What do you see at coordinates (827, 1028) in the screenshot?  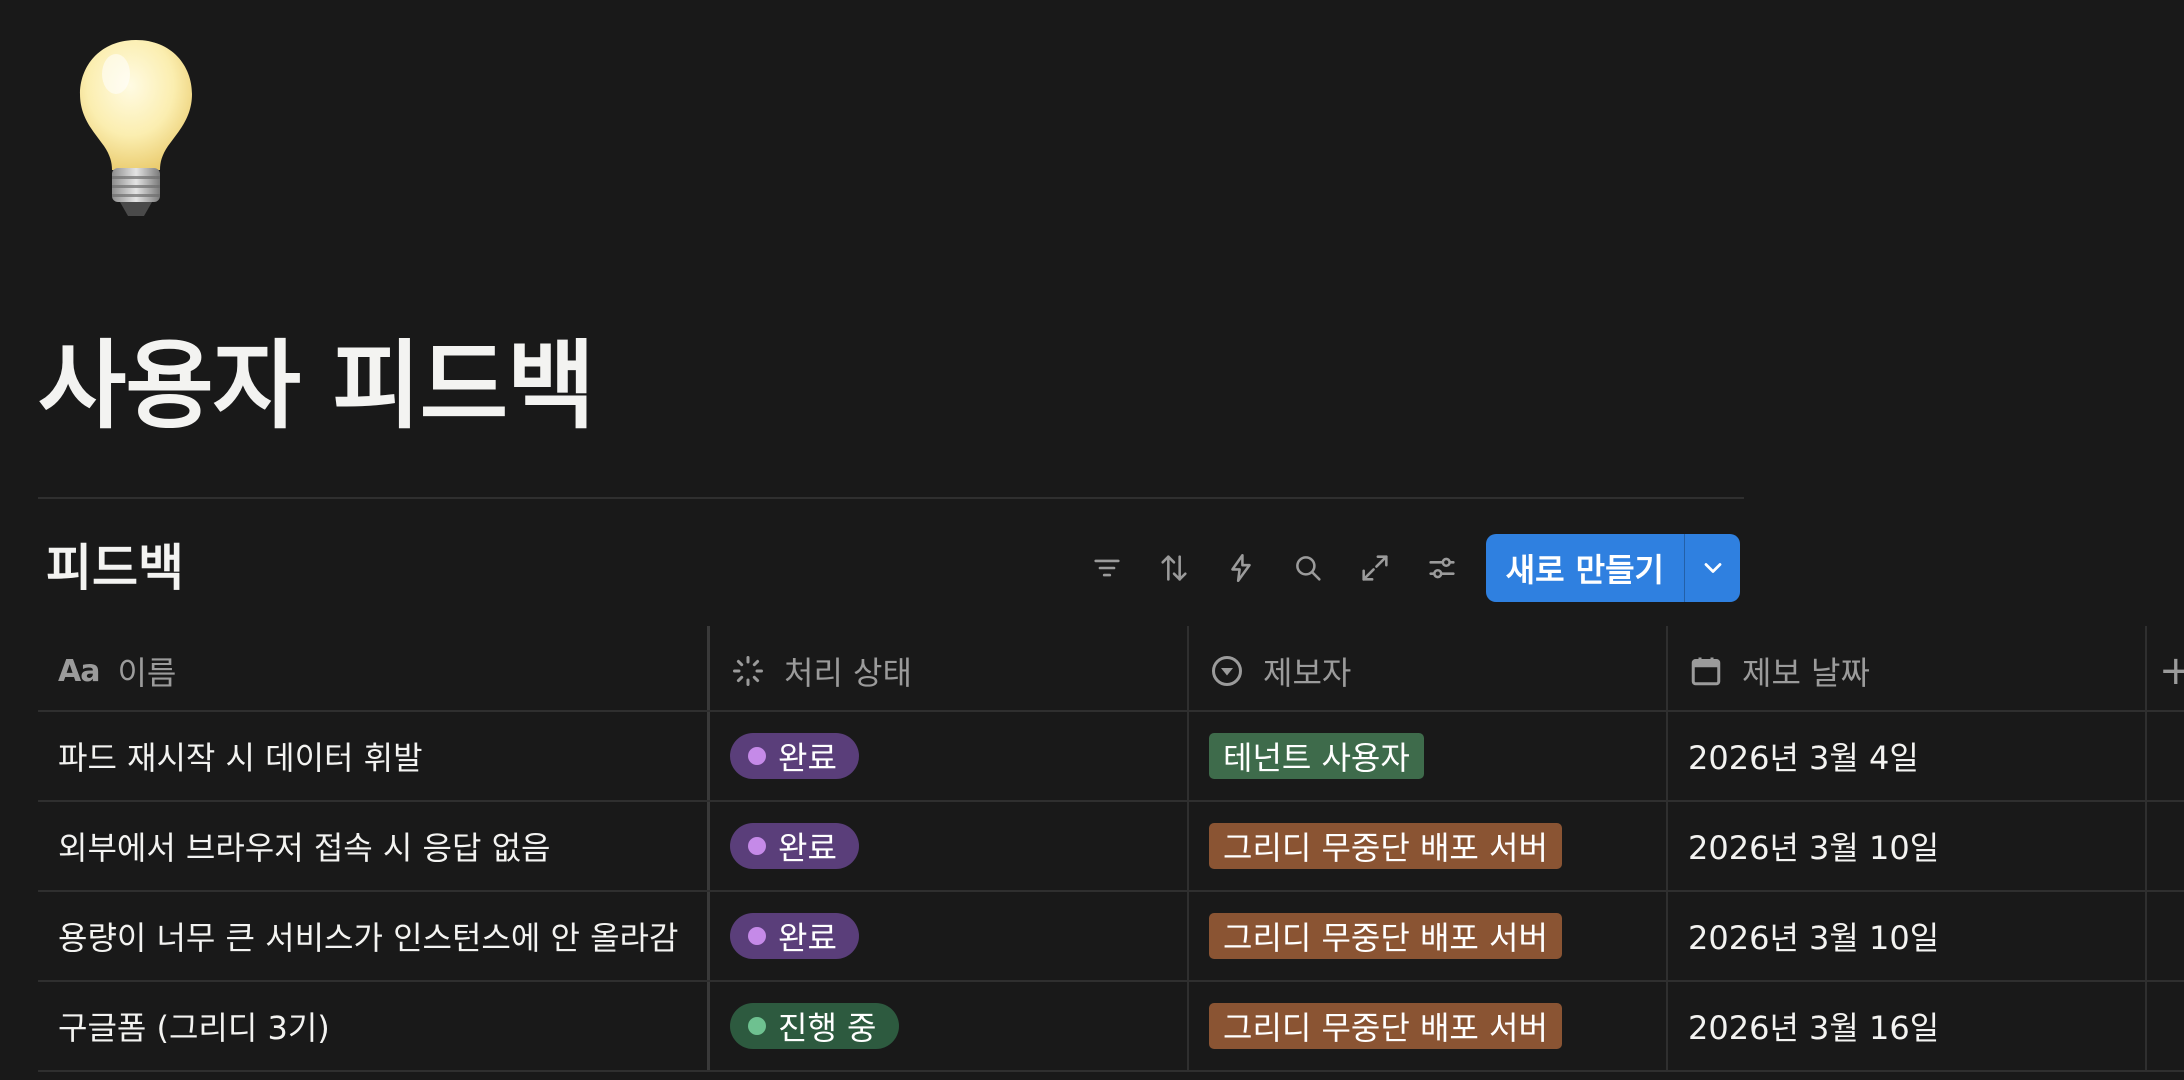 I see `status-label: 진행 중` at bounding box center [827, 1028].